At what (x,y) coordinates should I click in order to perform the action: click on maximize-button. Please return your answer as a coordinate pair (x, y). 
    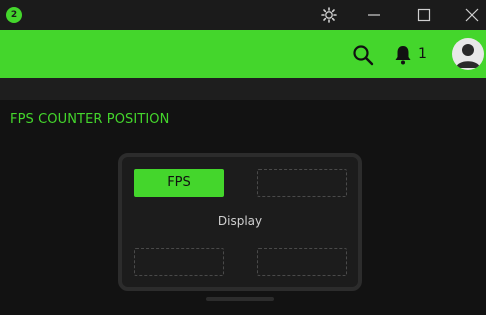
    Looking at the image, I should click on (424, 15).